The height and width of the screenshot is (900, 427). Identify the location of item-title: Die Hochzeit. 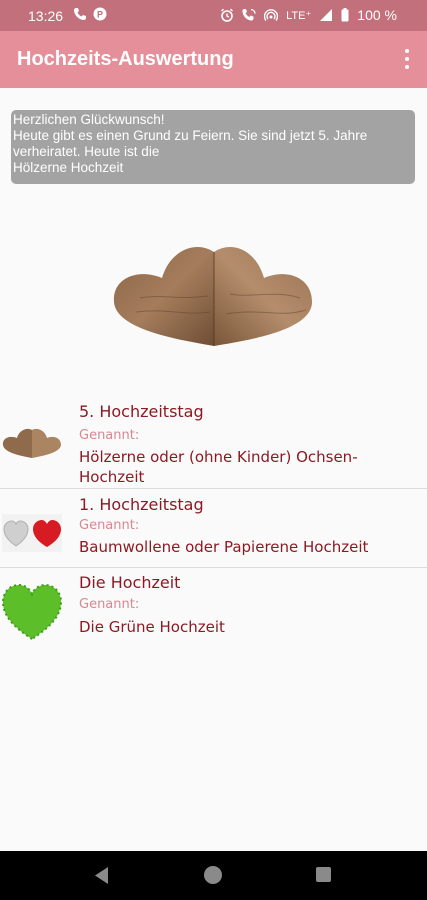
(130, 582).